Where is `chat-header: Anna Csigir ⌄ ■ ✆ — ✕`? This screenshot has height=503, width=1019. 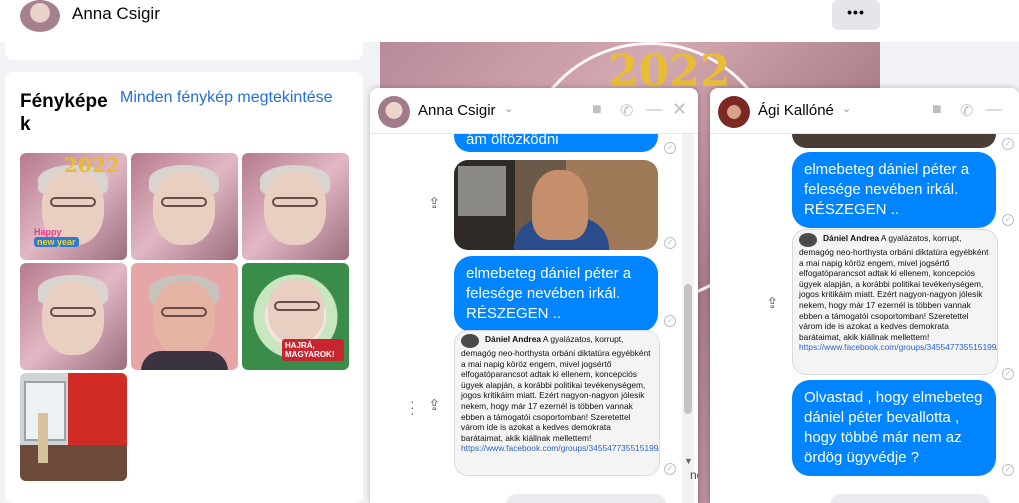
chat-header: Anna Csigir ⌄ ■ ✆ — ✕ is located at coordinates (534, 111).